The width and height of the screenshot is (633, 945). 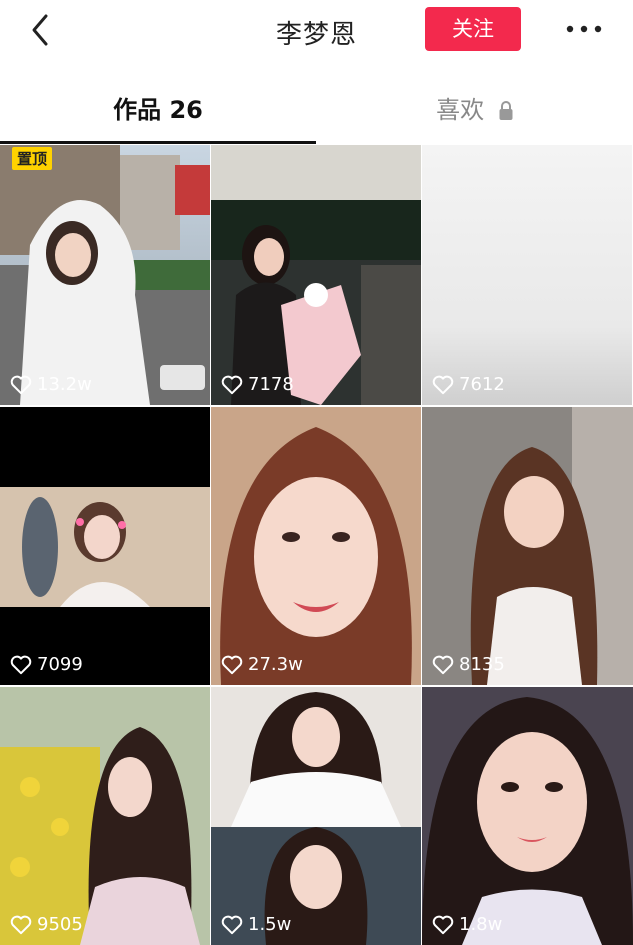 I want to click on video-thumbnail: 27.3w, so click(x=316, y=546).